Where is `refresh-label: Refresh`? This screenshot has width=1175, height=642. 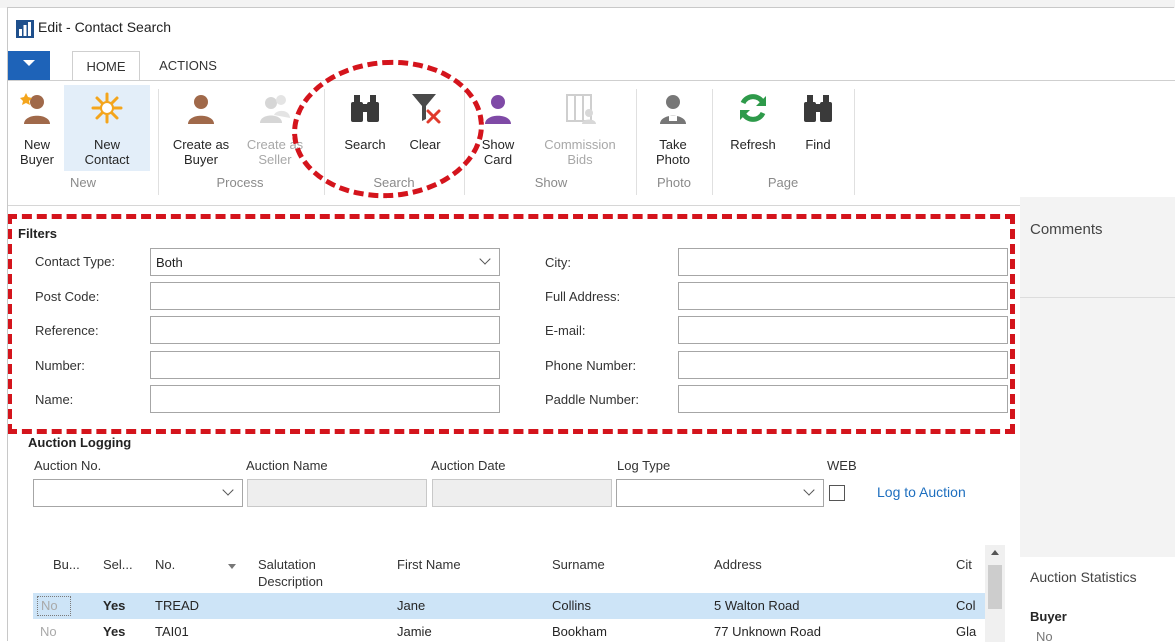
refresh-label: Refresh is located at coordinates (753, 144).